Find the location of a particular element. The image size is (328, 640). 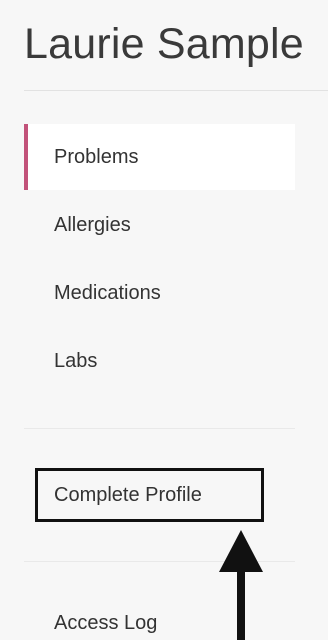

patient-name: Laurie Sample is located at coordinates (164, 44).